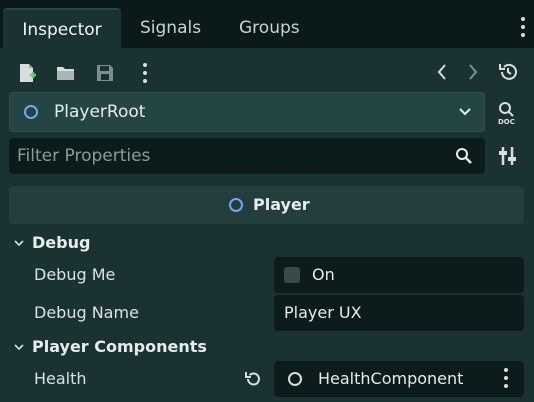 The image size is (534, 402). I want to click on forward-icon, so click(472, 72).